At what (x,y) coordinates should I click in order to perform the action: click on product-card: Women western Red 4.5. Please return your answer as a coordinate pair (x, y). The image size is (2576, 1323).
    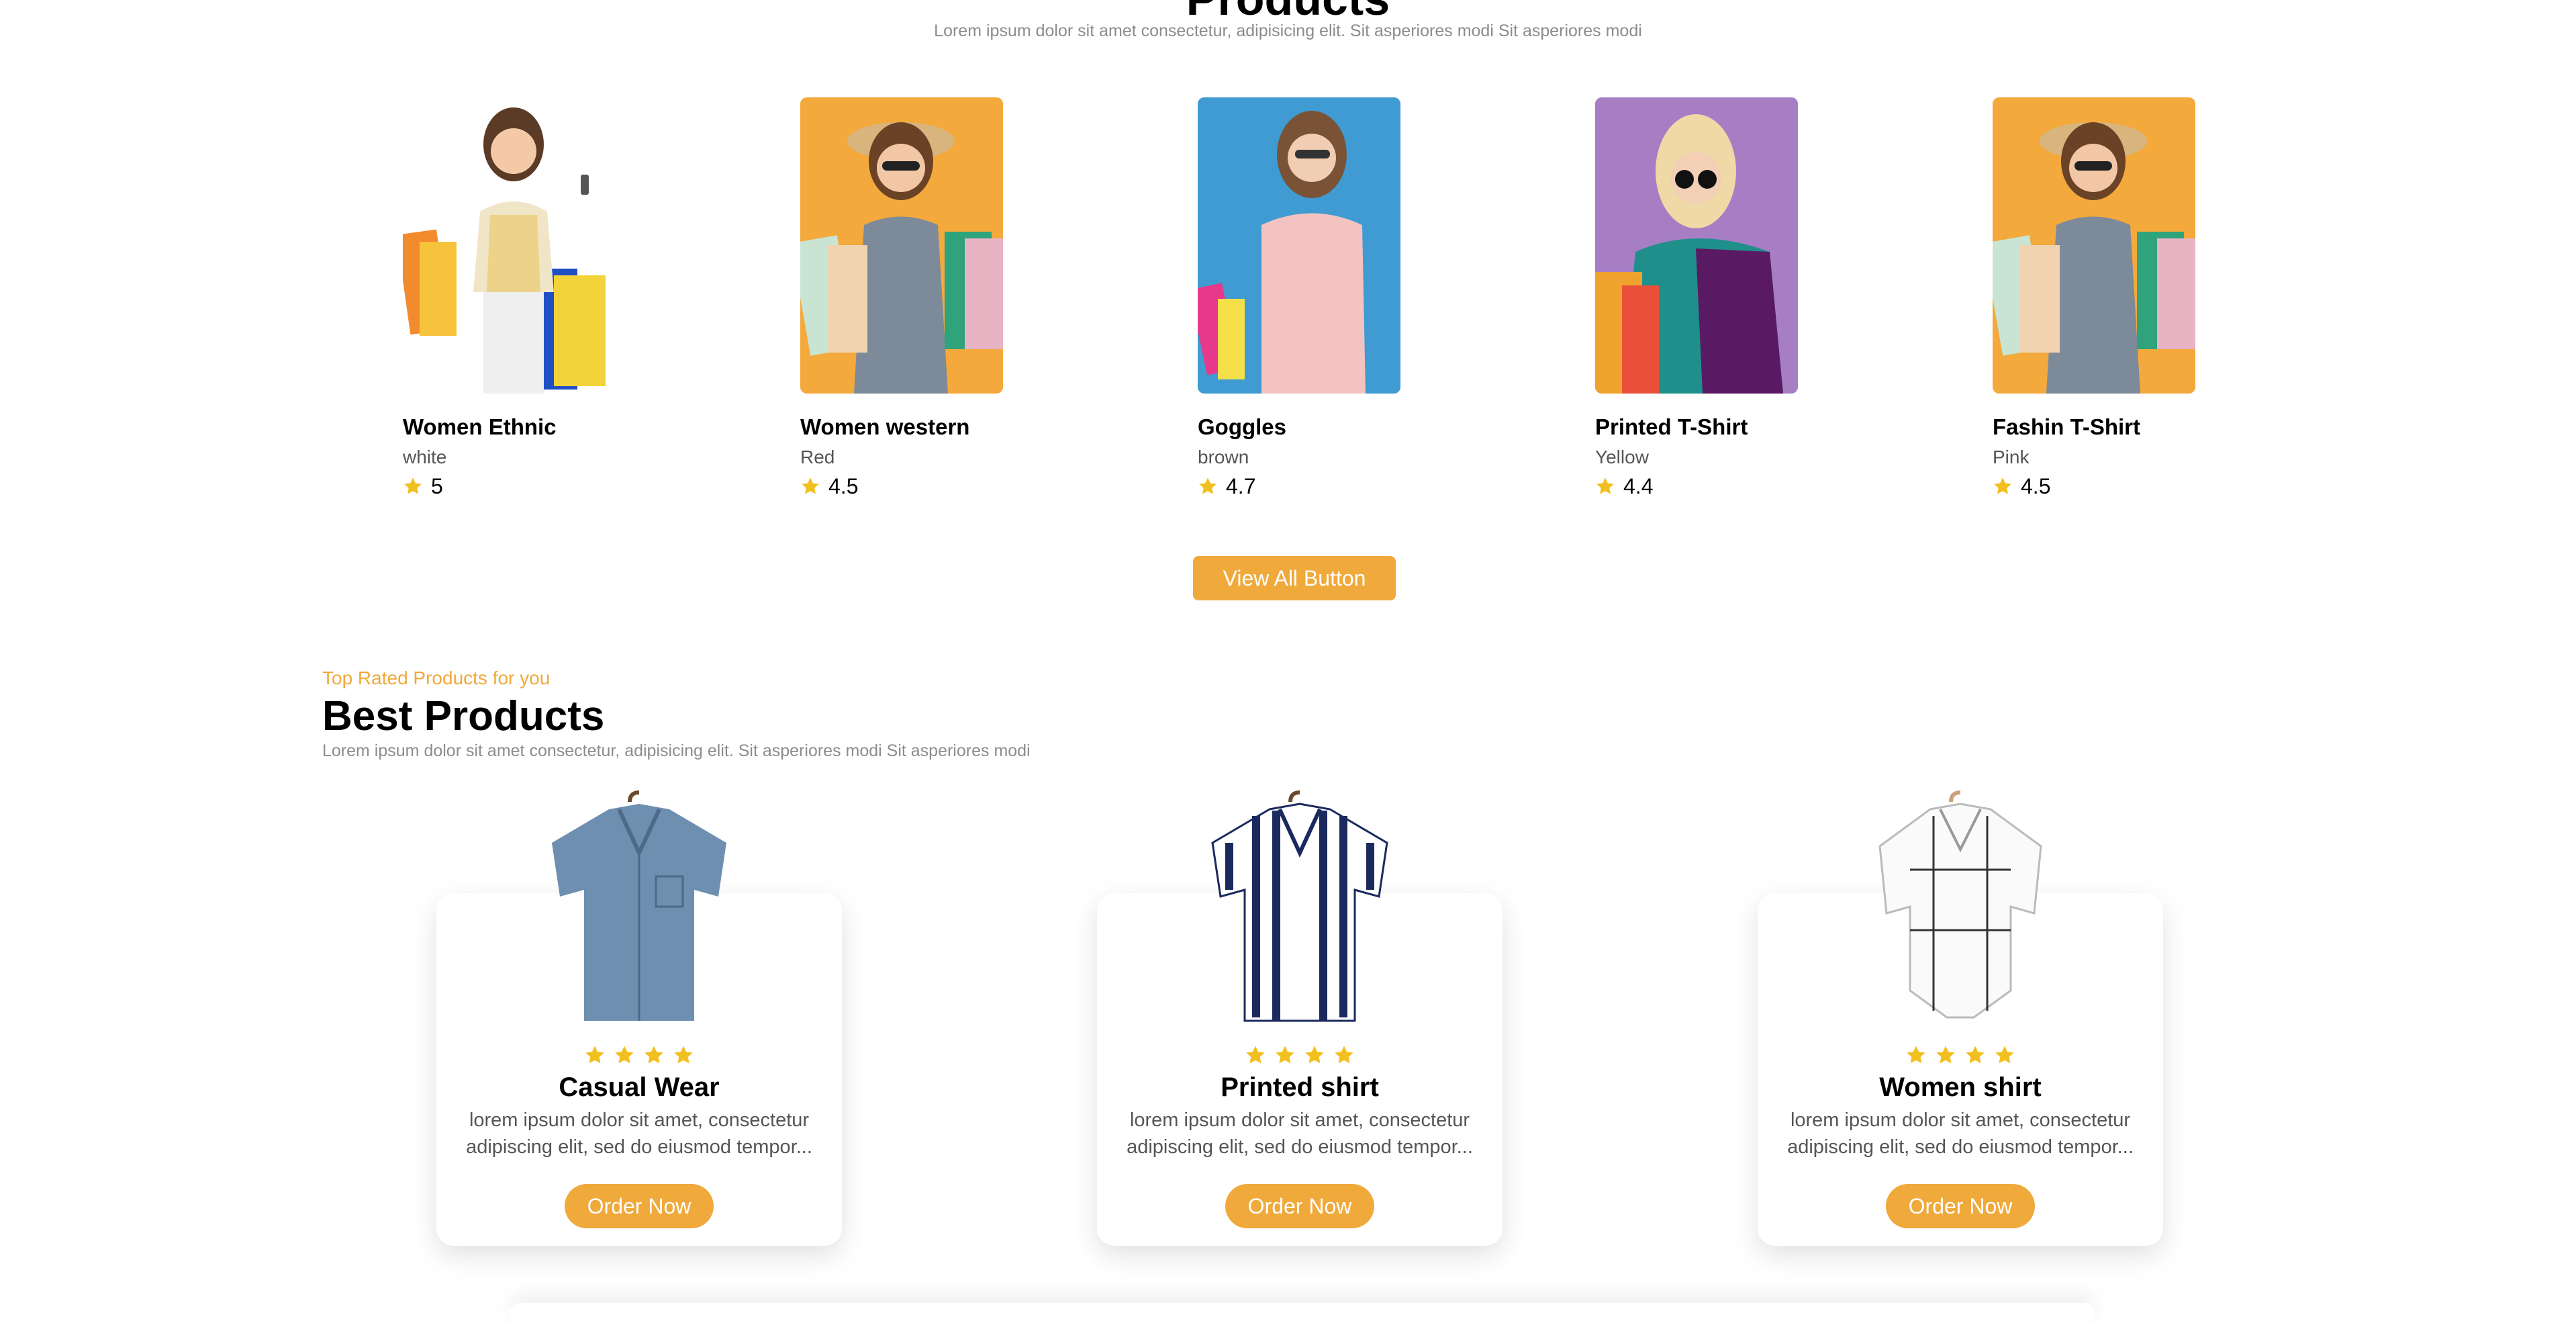
    Looking at the image, I should click on (901, 298).